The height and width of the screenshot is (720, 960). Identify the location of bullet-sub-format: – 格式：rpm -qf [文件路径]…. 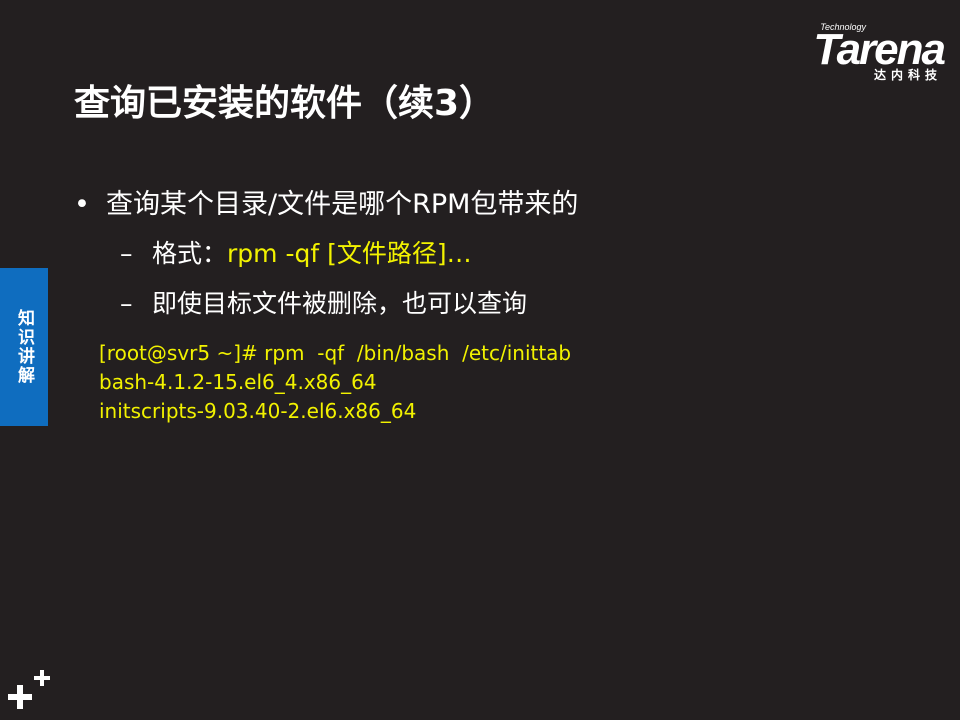
(296, 252).